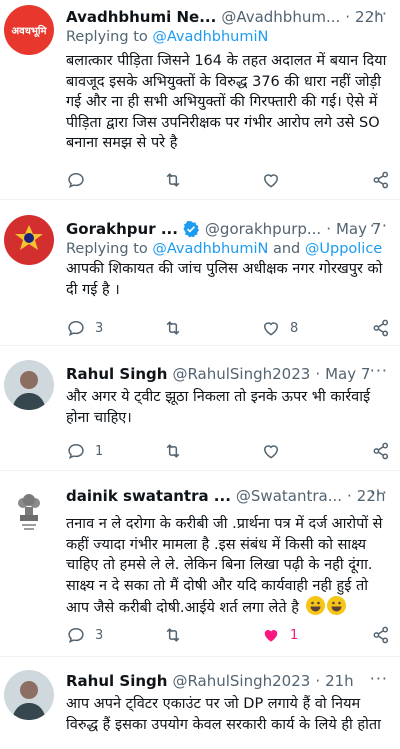 This screenshot has width=400, height=749. I want to click on tweet-actions: 3 1, so click(228, 637).